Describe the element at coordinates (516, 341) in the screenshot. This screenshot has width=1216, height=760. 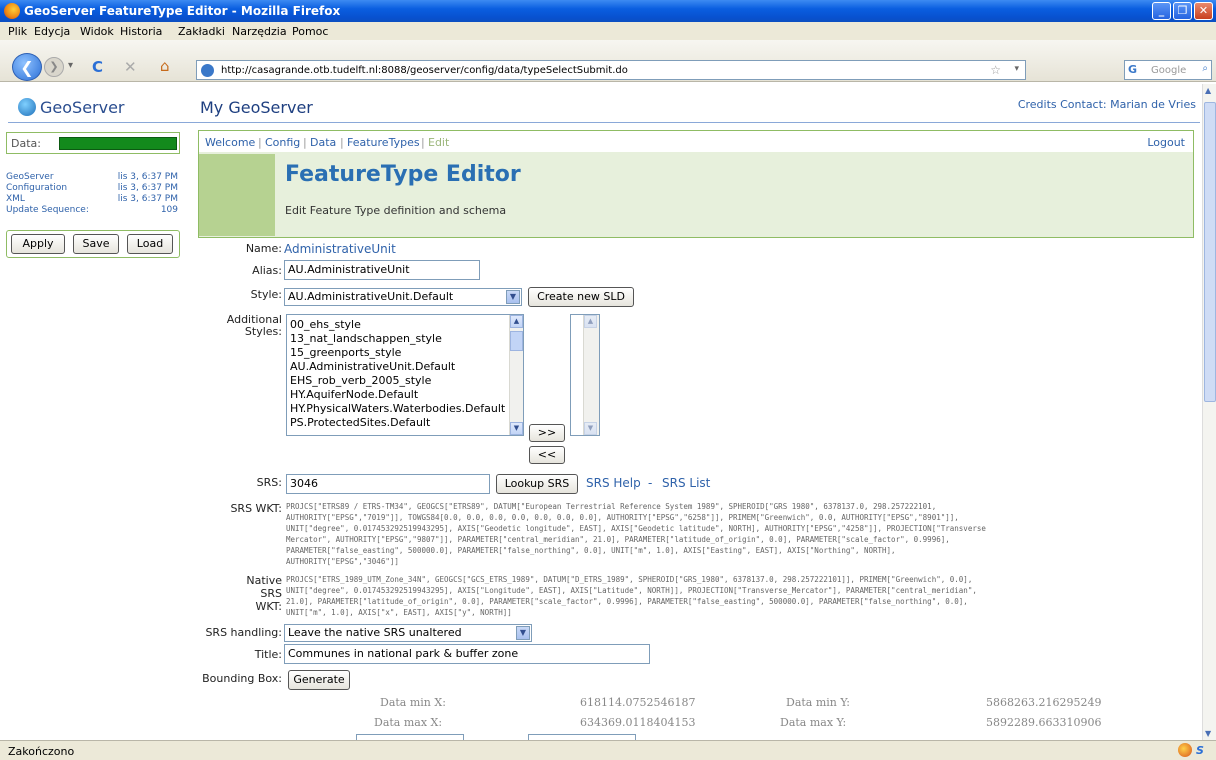
I see `scroll-thumb` at that location.